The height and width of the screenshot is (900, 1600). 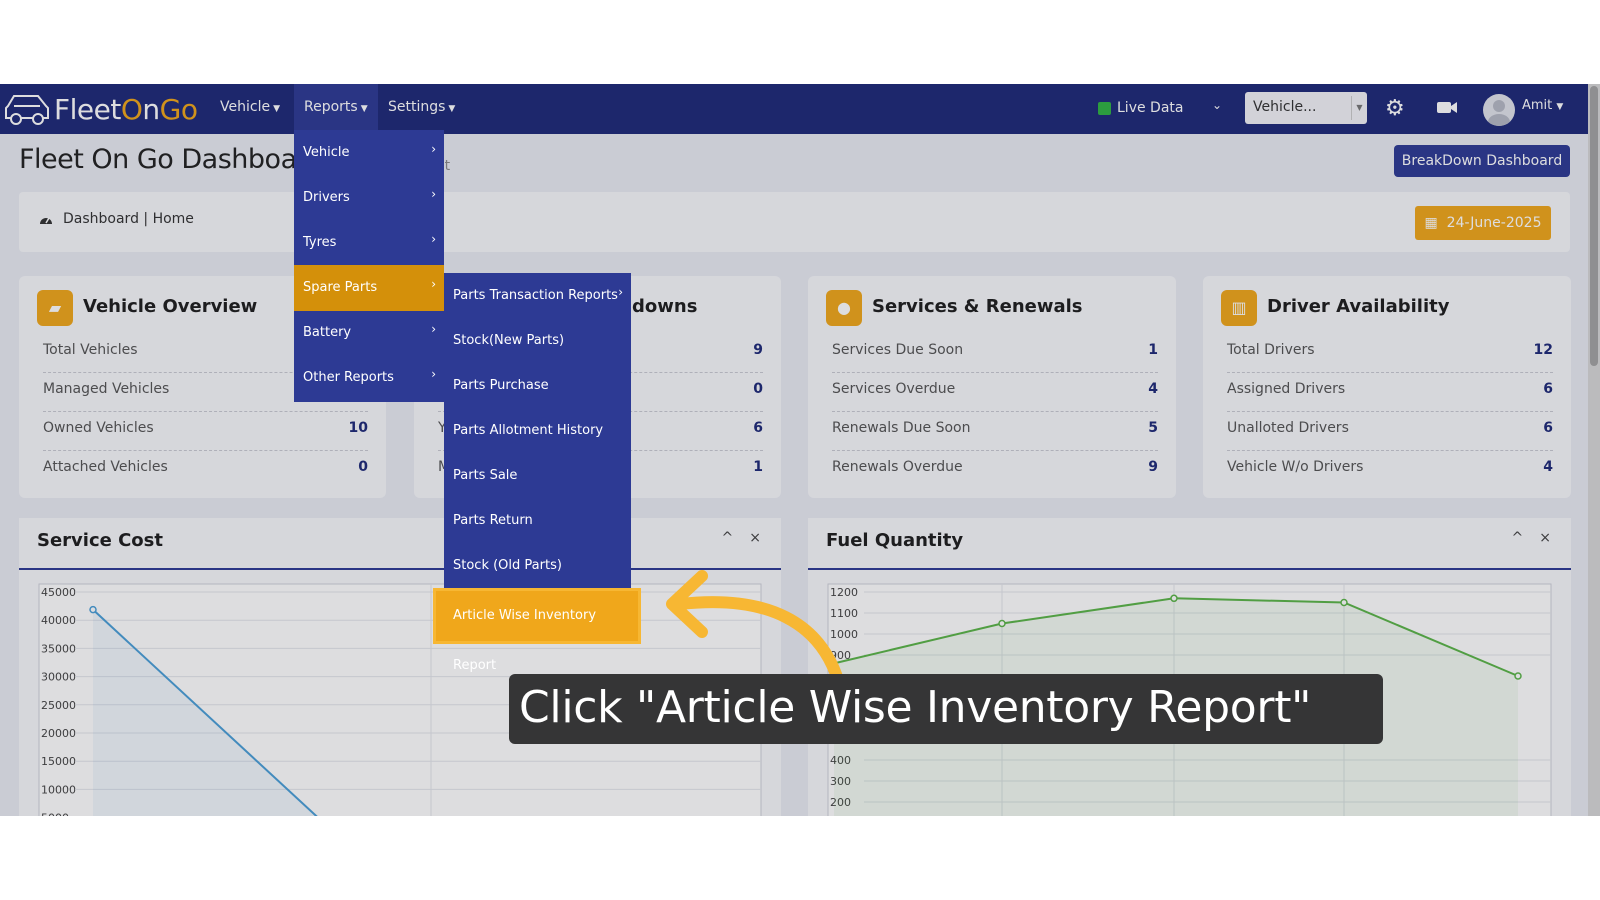 What do you see at coordinates (46, 220) in the screenshot?
I see `dashboard-gauge-icon` at bounding box center [46, 220].